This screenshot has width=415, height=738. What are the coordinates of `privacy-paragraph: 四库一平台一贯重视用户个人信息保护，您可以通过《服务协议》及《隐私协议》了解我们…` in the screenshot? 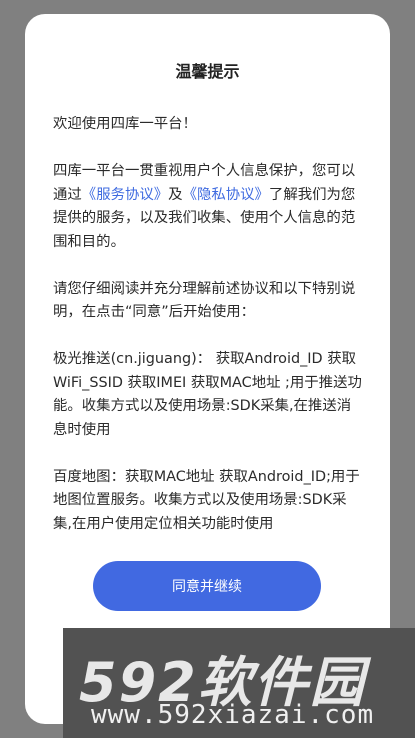 It's located at (209, 207).